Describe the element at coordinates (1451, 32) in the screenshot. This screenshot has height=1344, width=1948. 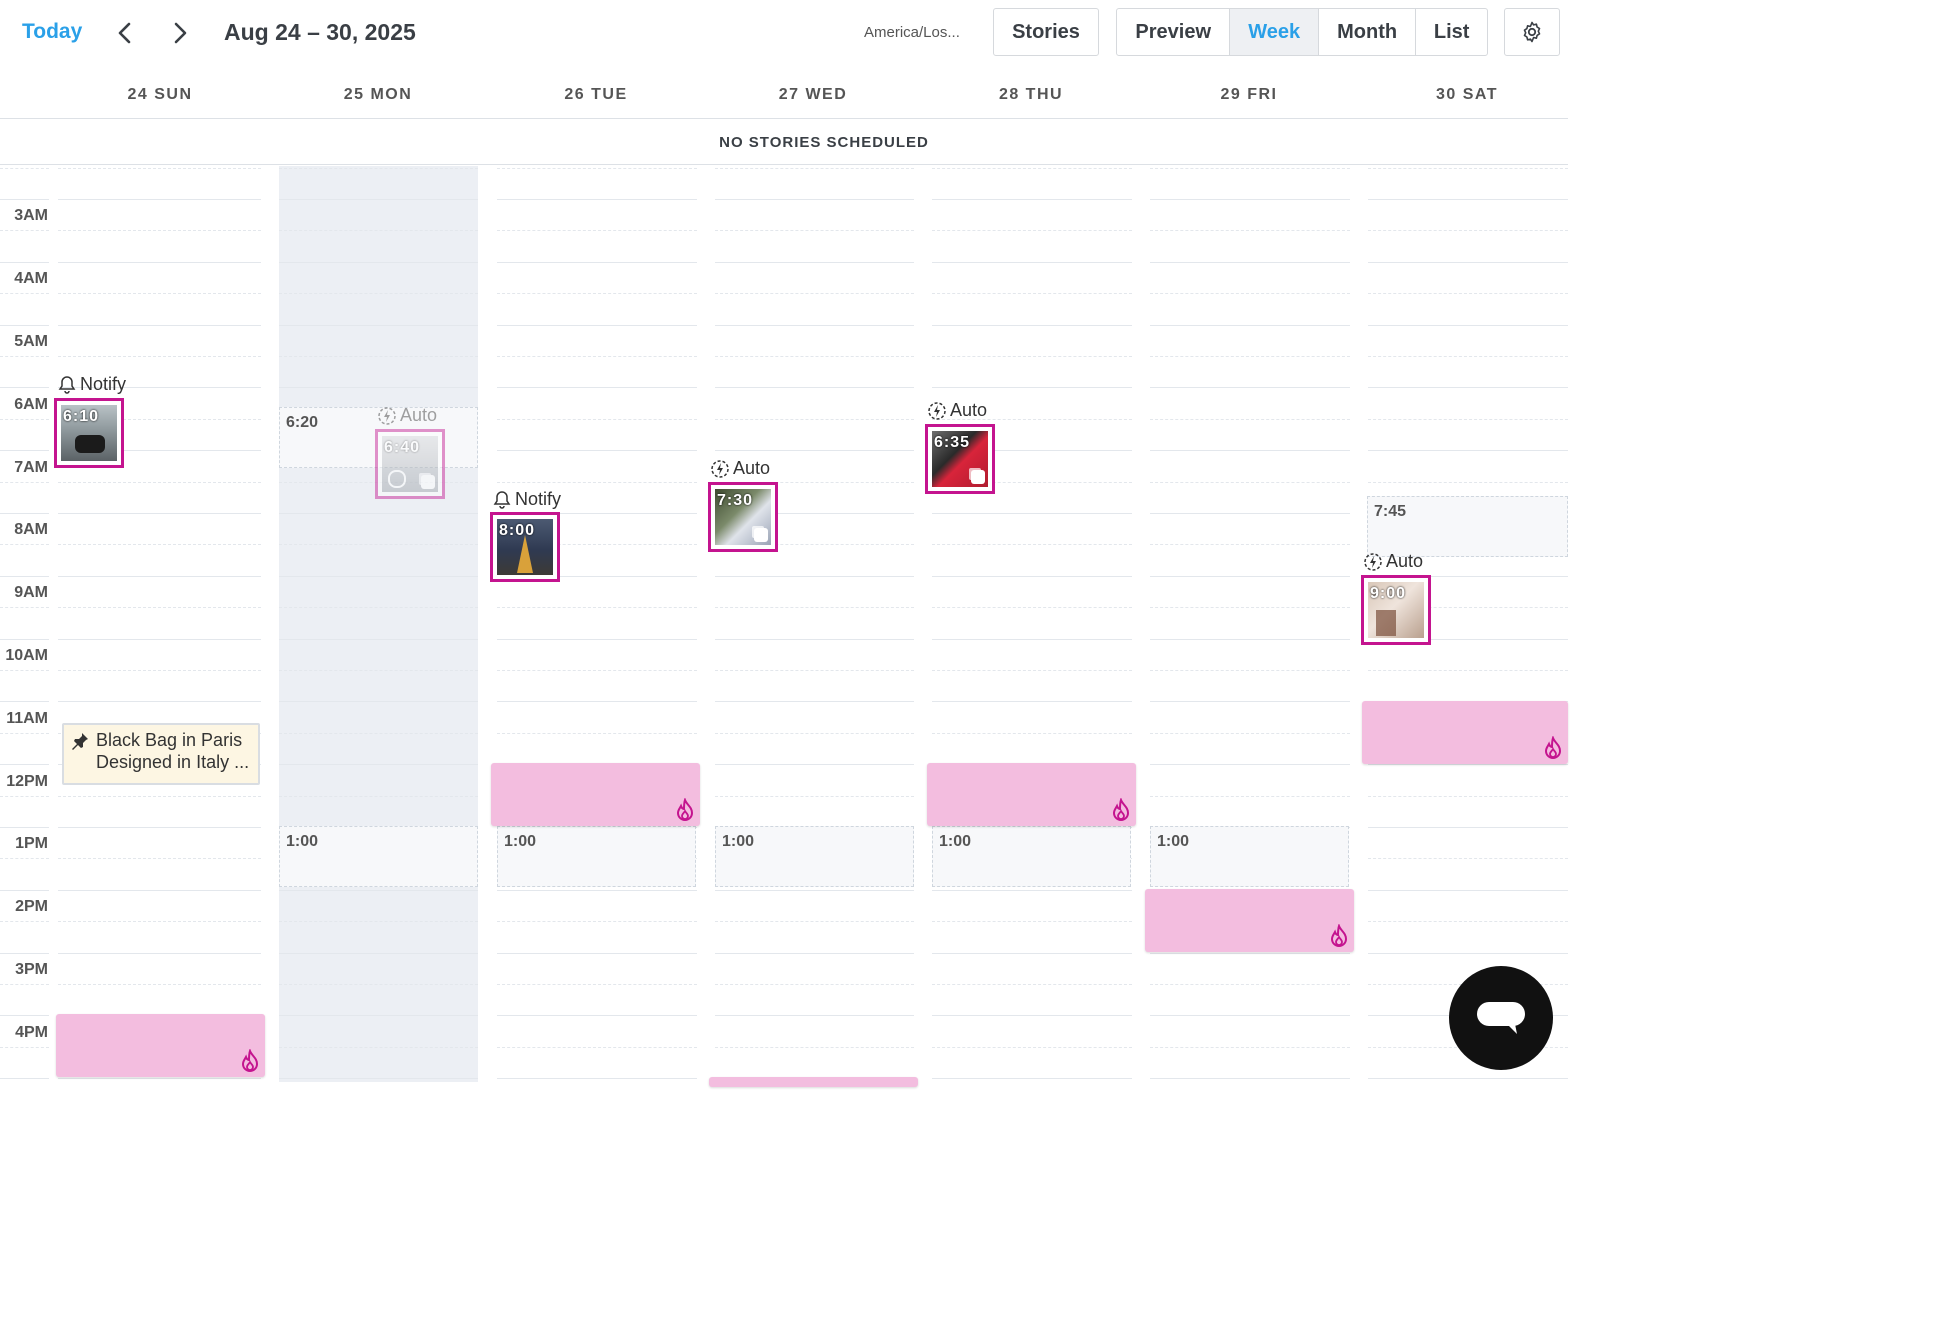
I see `view-list-button: List` at that location.